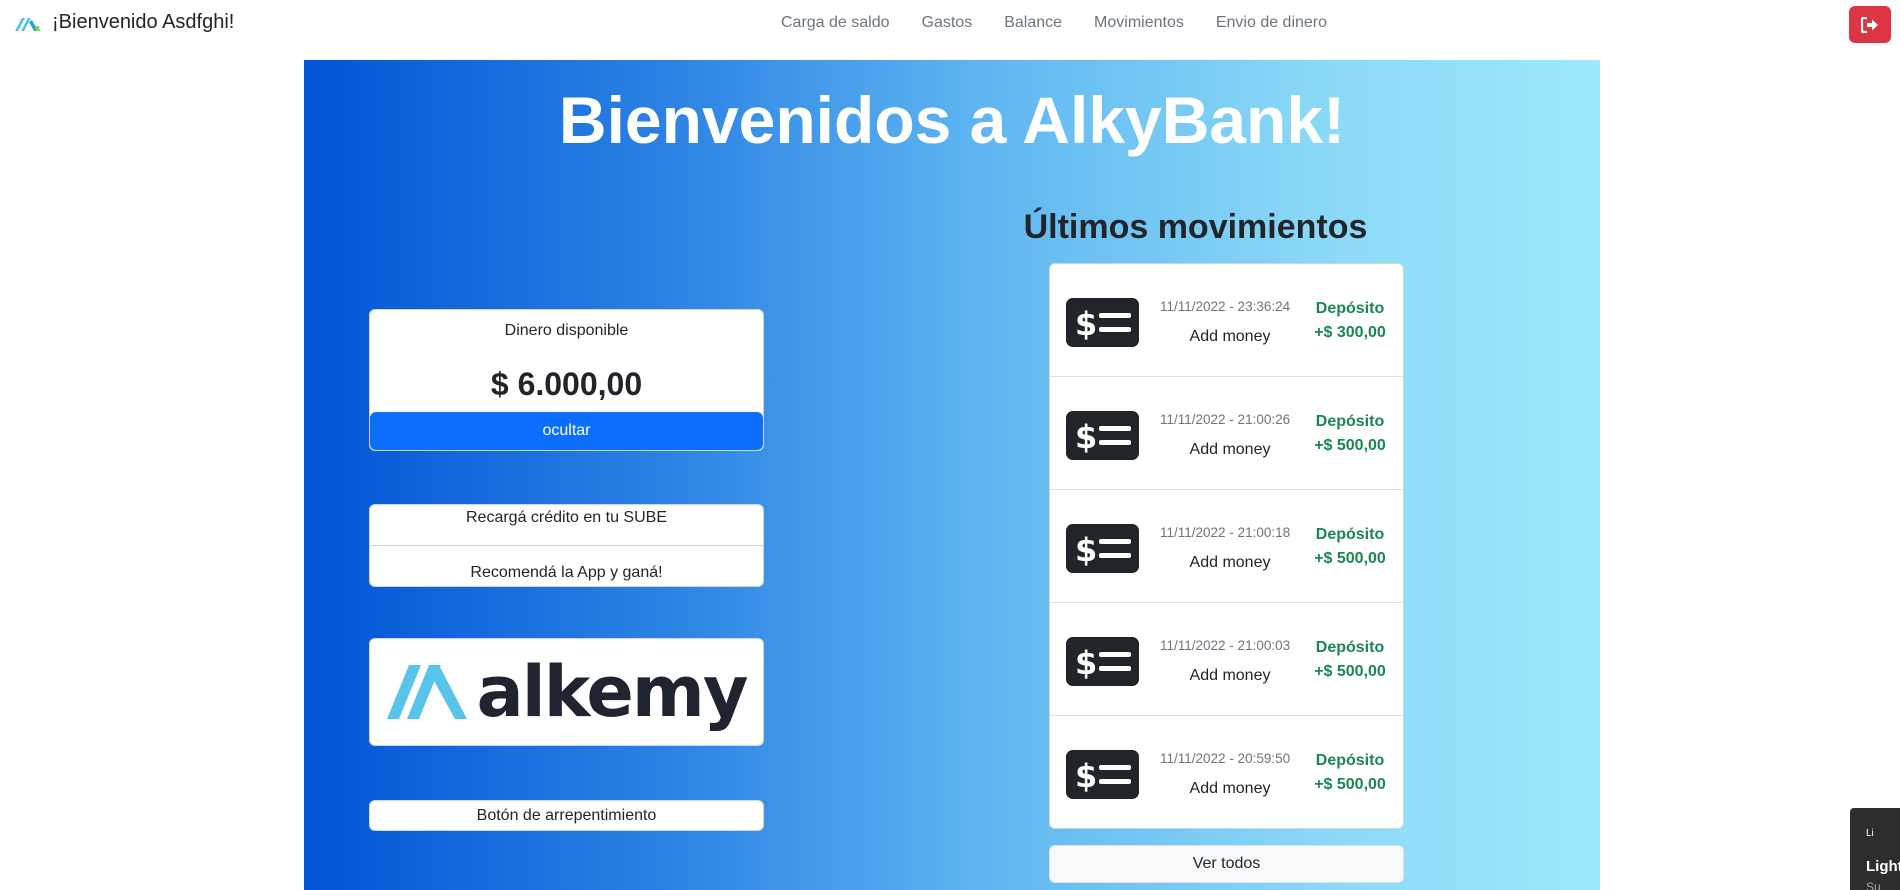 The height and width of the screenshot is (890, 1900). Describe the element at coordinates (1350, 332) in the screenshot. I see `movement-amount: +$ 300,00` at that location.